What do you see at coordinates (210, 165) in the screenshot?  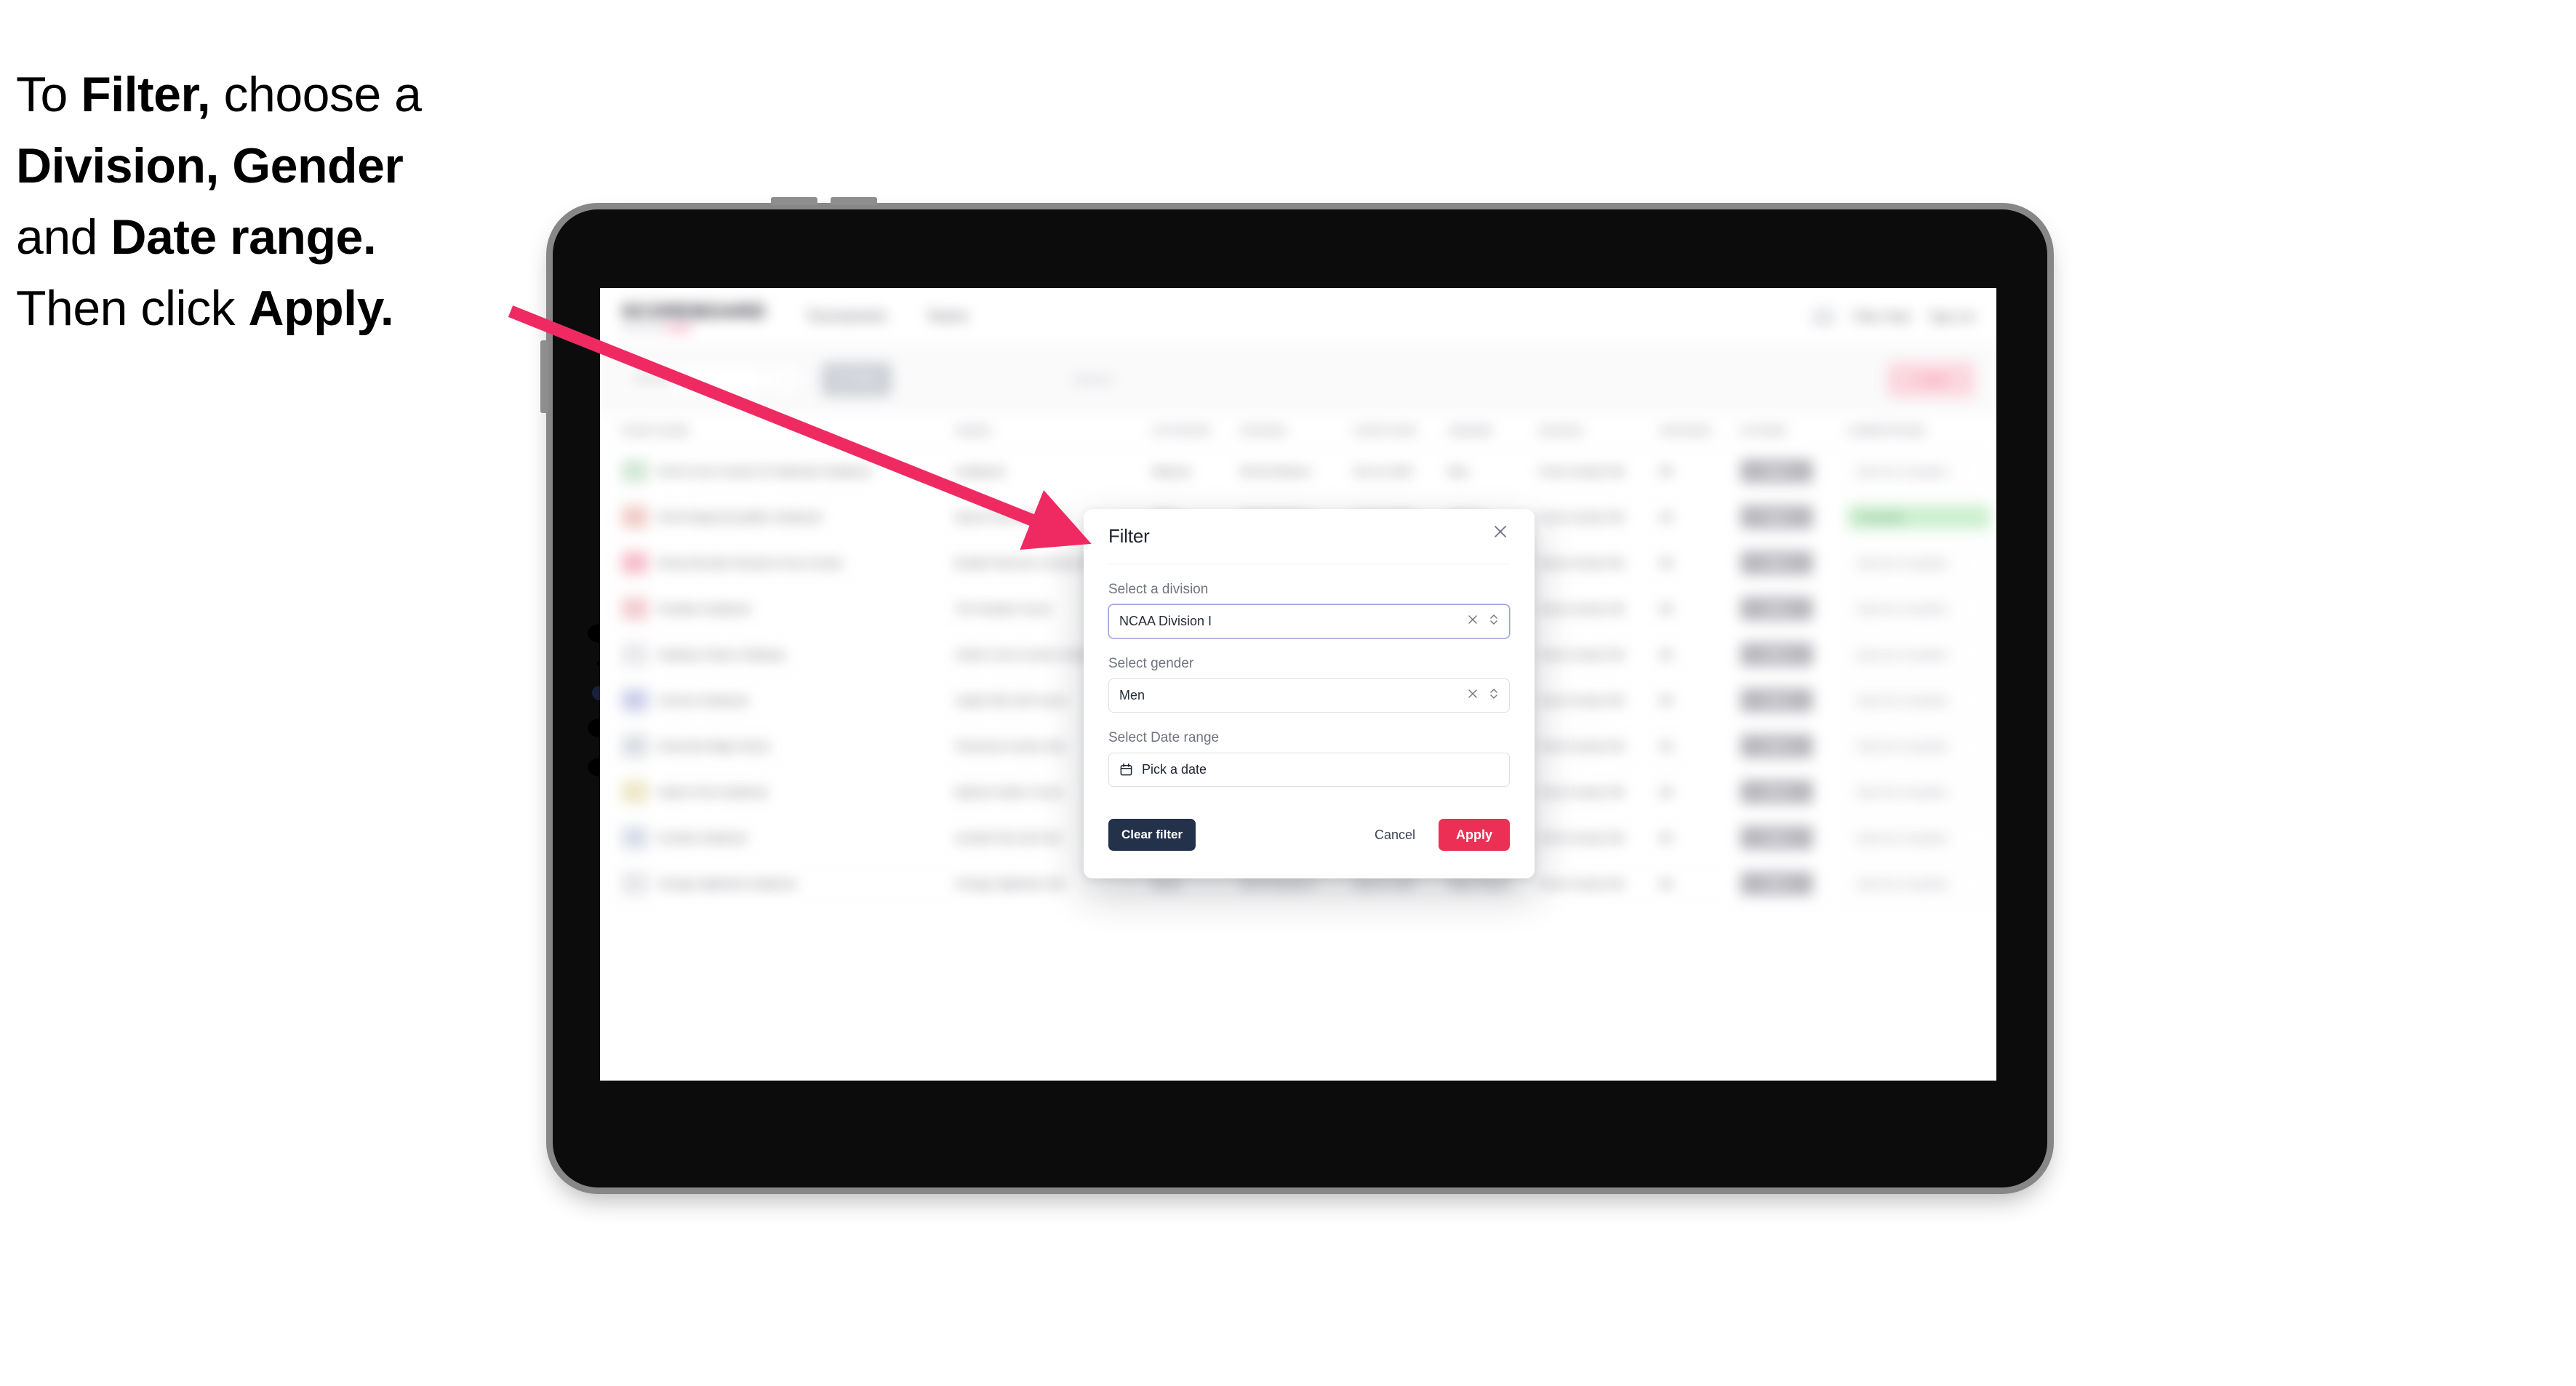 I see `instruction-line2-bold: Division, Gender` at bounding box center [210, 165].